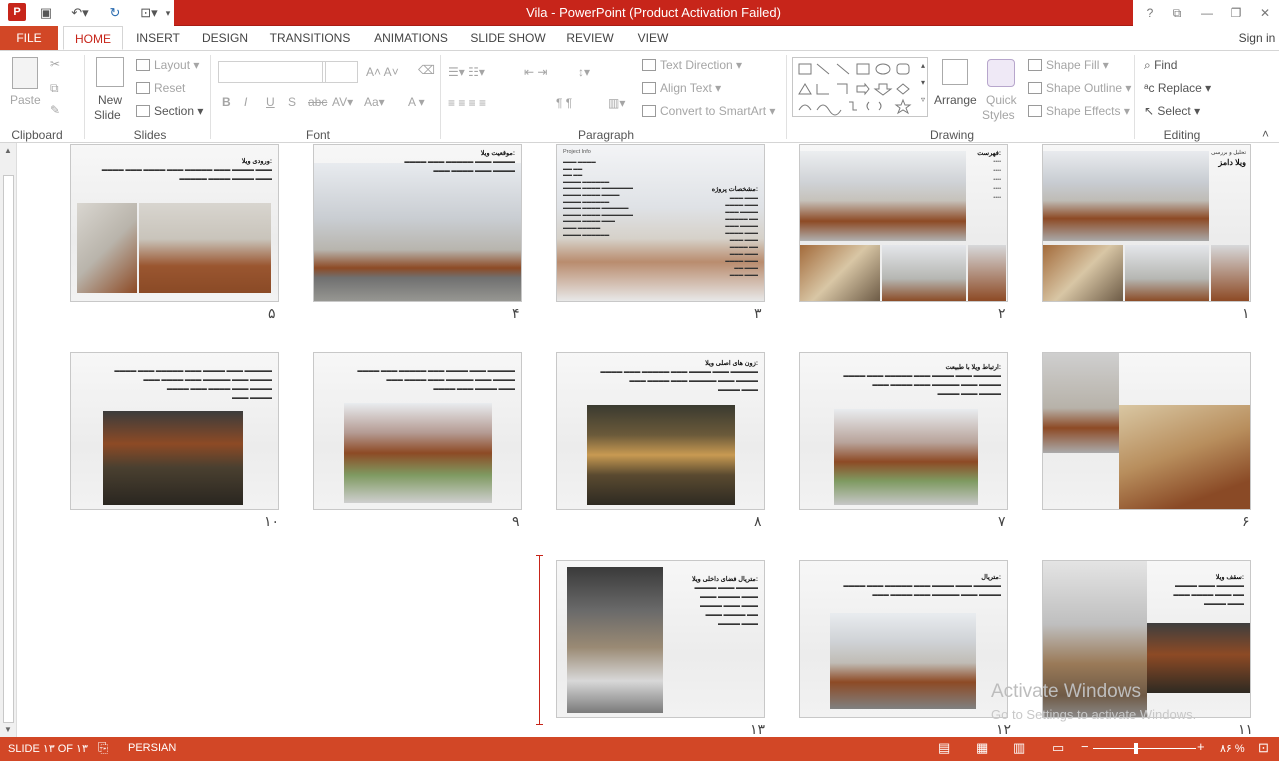  What do you see at coordinates (411, 38) in the screenshot?
I see `tab-animations: ANIMATIONS` at bounding box center [411, 38].